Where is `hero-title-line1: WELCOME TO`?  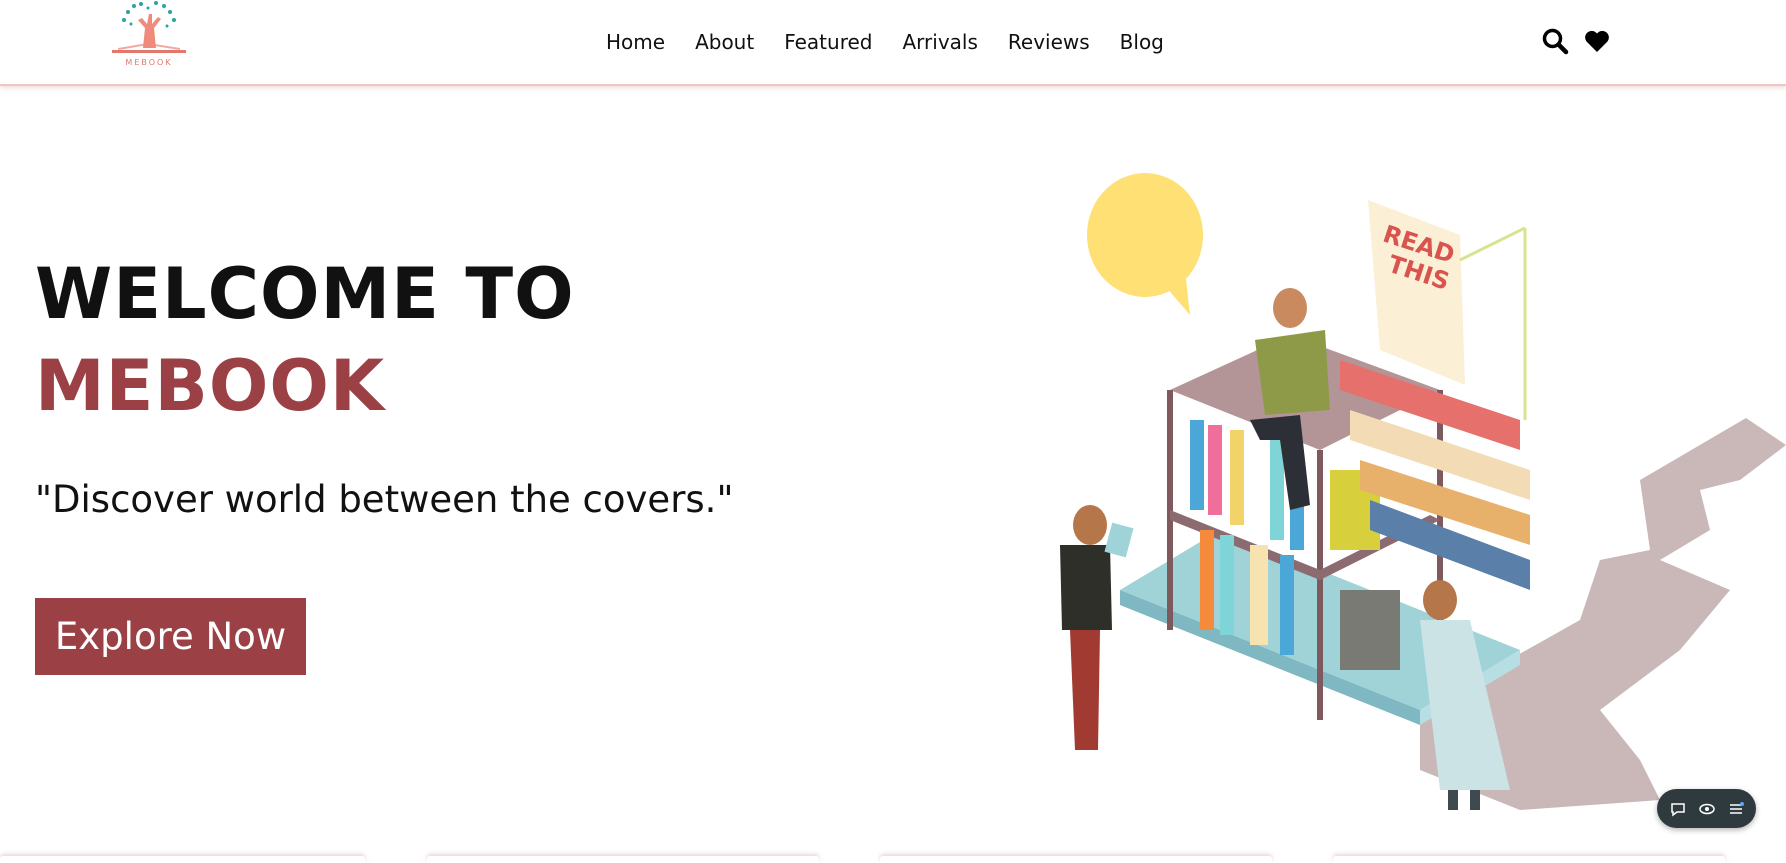 hero-title-line1: WELCOME TO is located at coordinates (305, 294).